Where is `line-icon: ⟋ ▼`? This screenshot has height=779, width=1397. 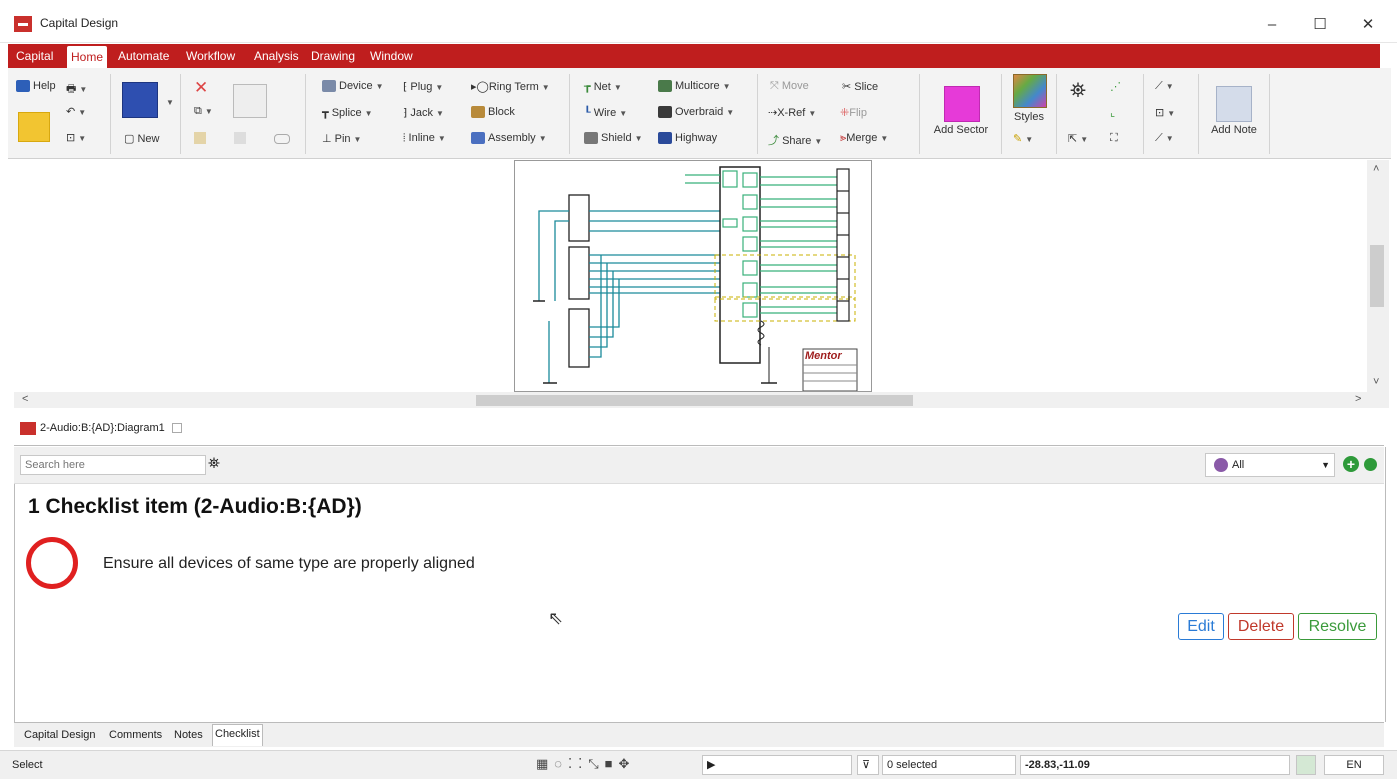 line-icon: ⟋ ▼ is located at coordinates (1164, 138).